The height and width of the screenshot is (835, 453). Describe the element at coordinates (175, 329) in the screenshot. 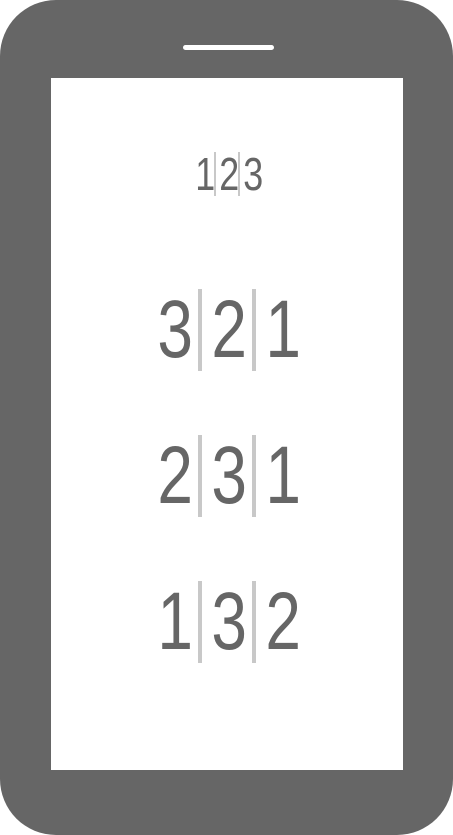

I see `option-1-digit-1: 3` at that location.